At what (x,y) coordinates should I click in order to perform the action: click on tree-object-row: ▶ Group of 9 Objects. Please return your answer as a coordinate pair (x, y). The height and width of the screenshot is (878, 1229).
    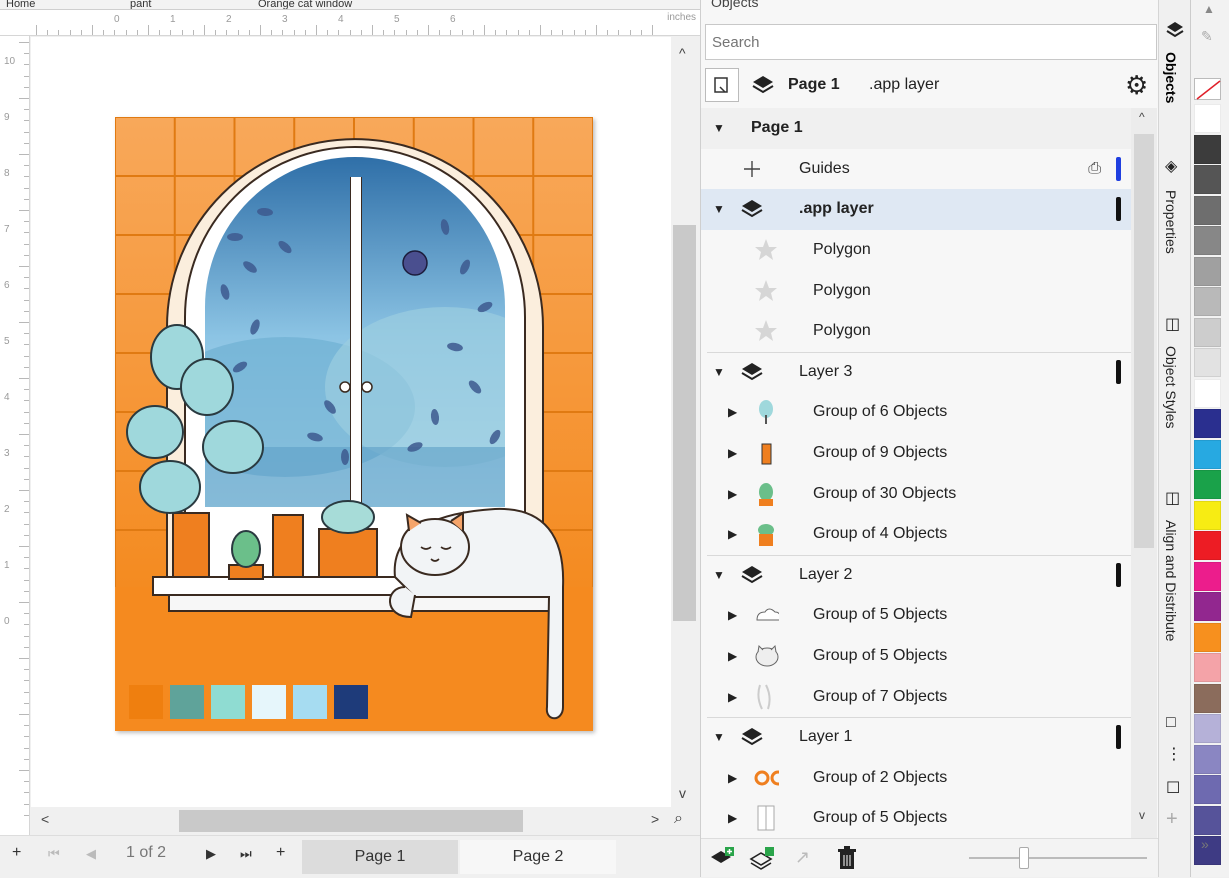
    Looking at the image, I should click on (916, 453).